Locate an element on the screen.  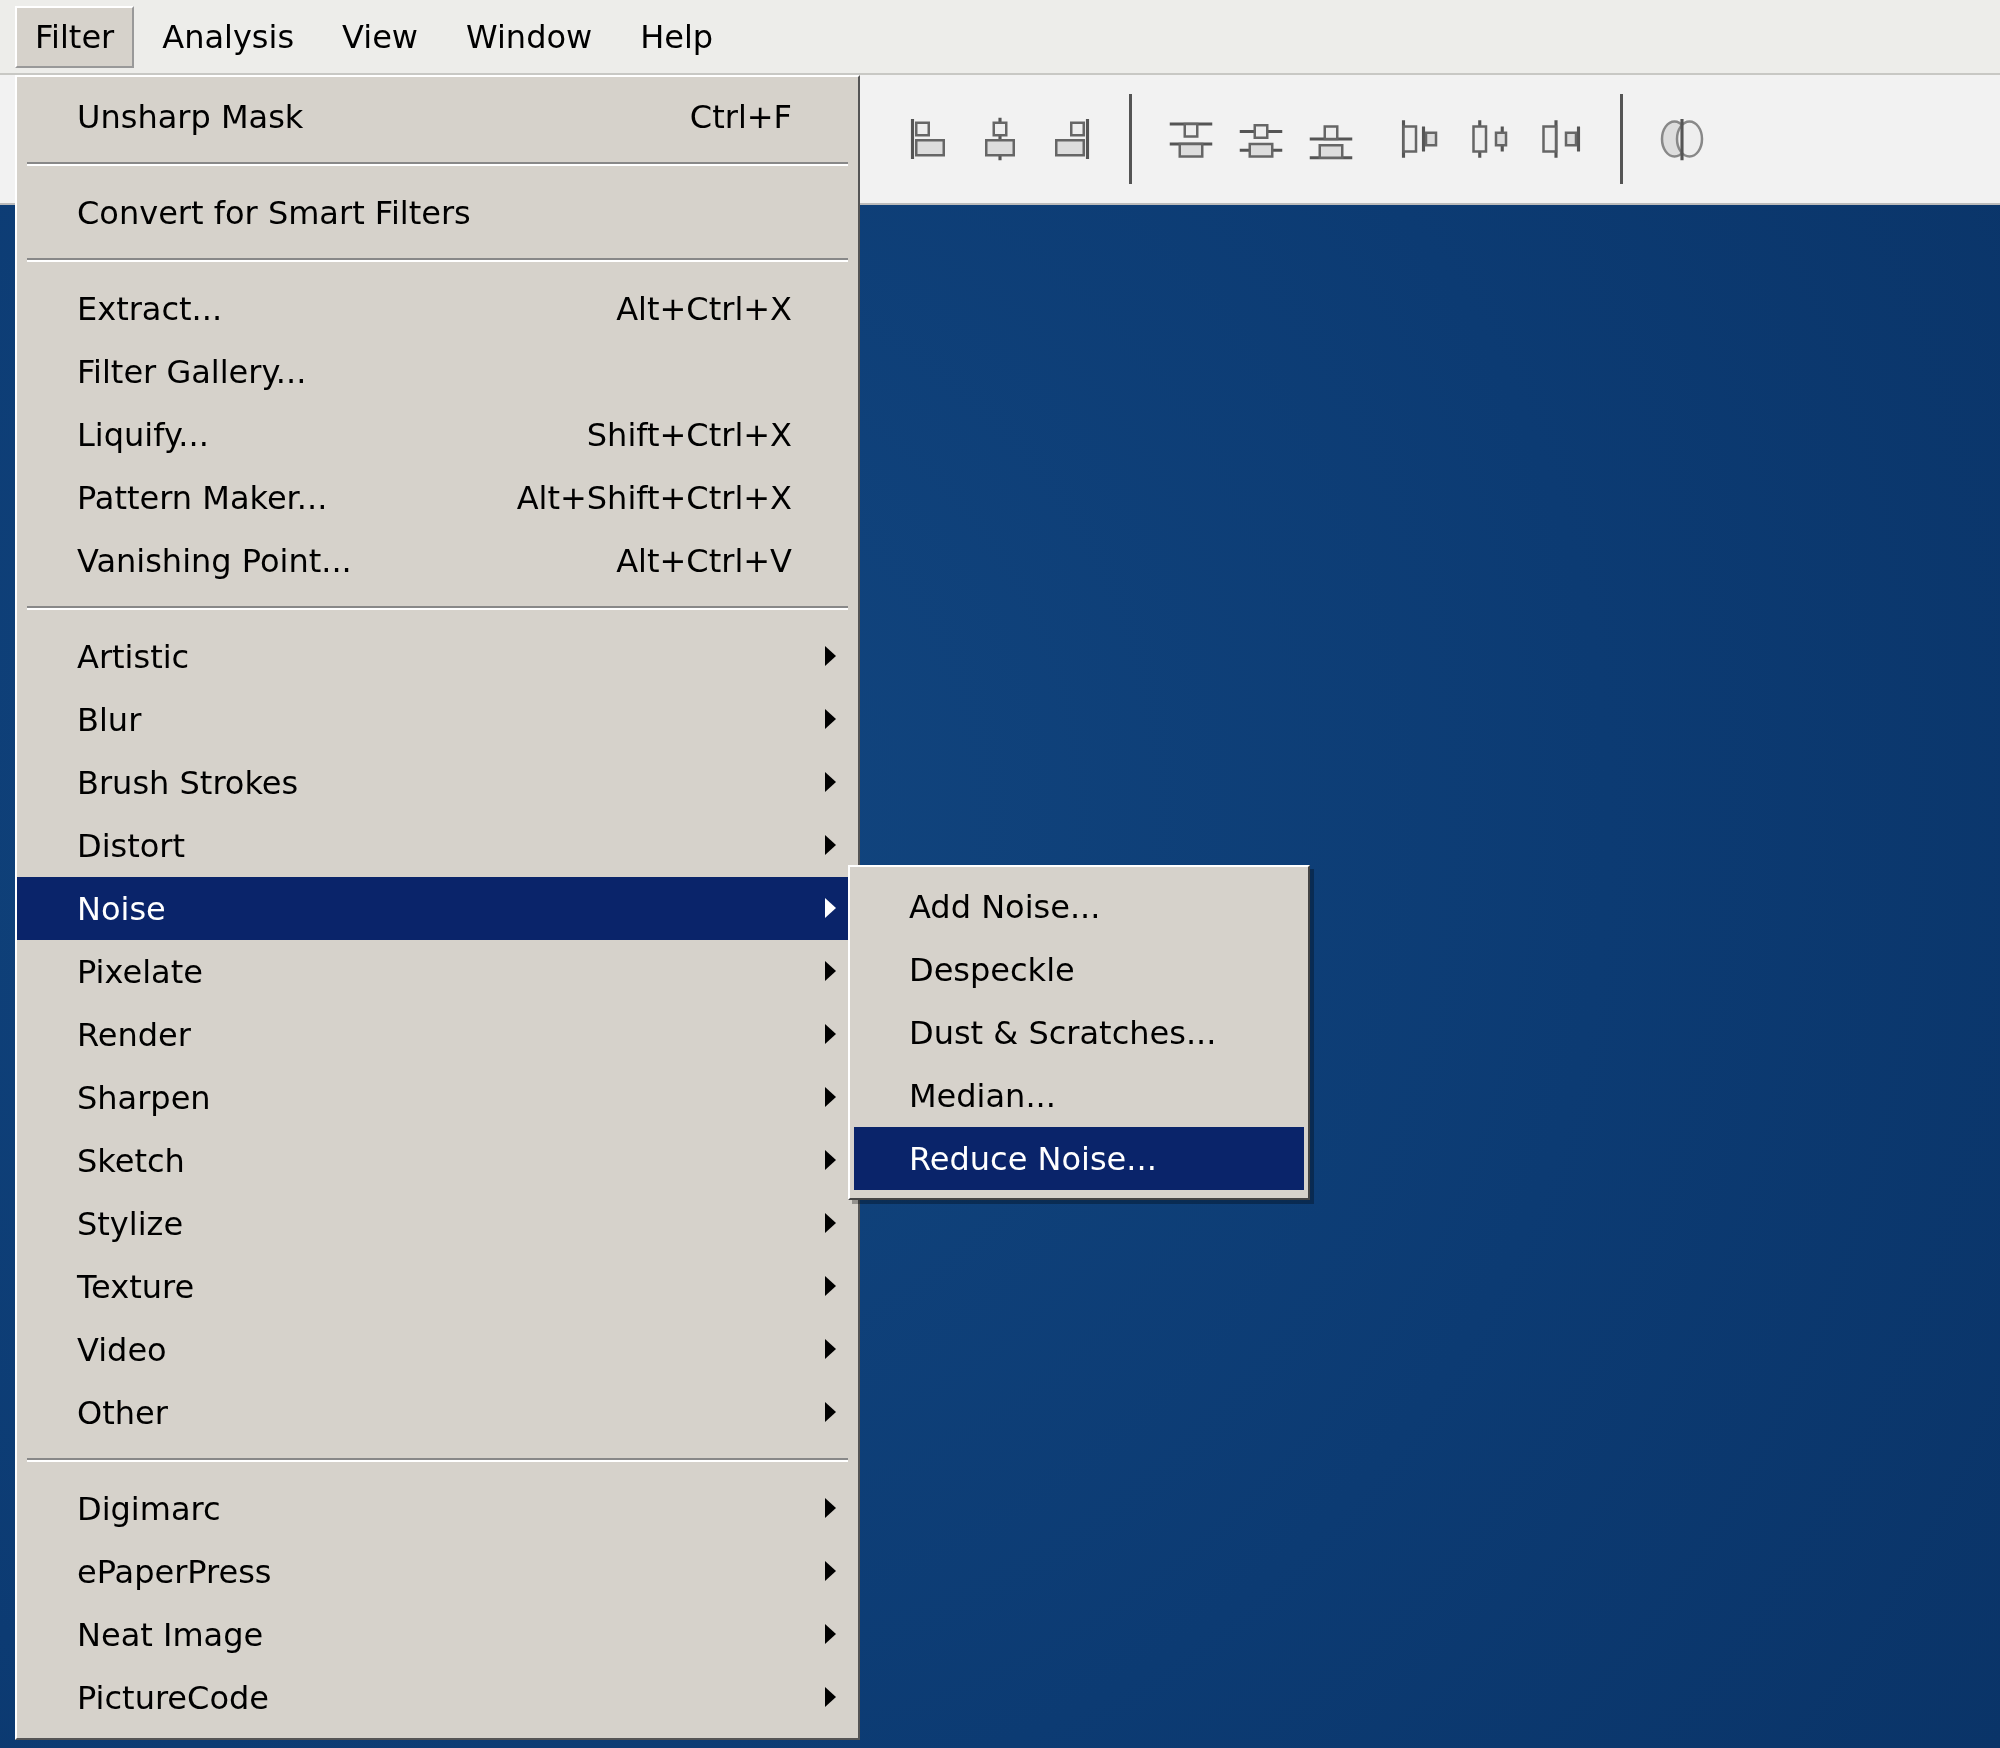
menu-bar-item: Help is located at coordinates (677, 36).